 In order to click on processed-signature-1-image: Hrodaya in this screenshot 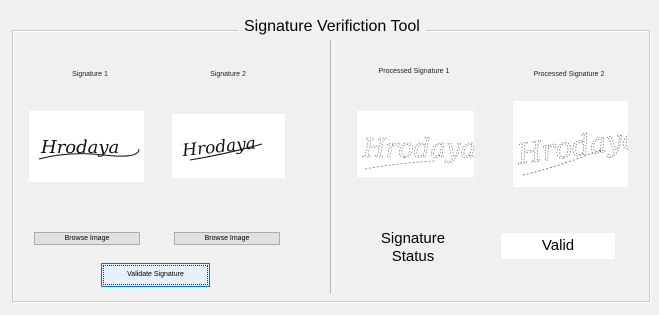, I will do `click(415, 144)`.